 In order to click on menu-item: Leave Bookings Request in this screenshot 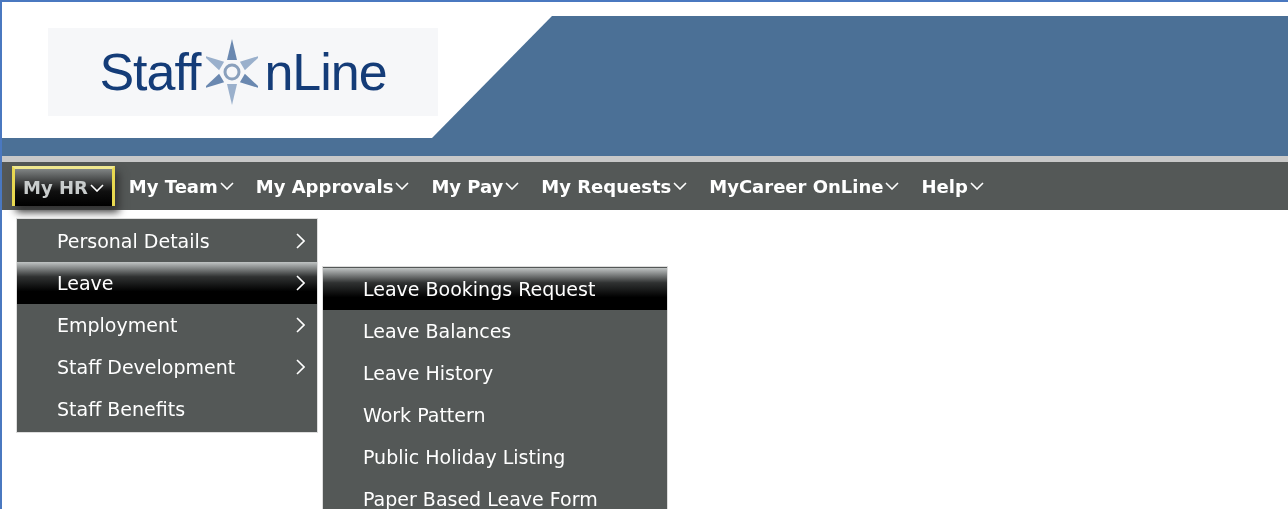, I will do `click(495, 289)`.